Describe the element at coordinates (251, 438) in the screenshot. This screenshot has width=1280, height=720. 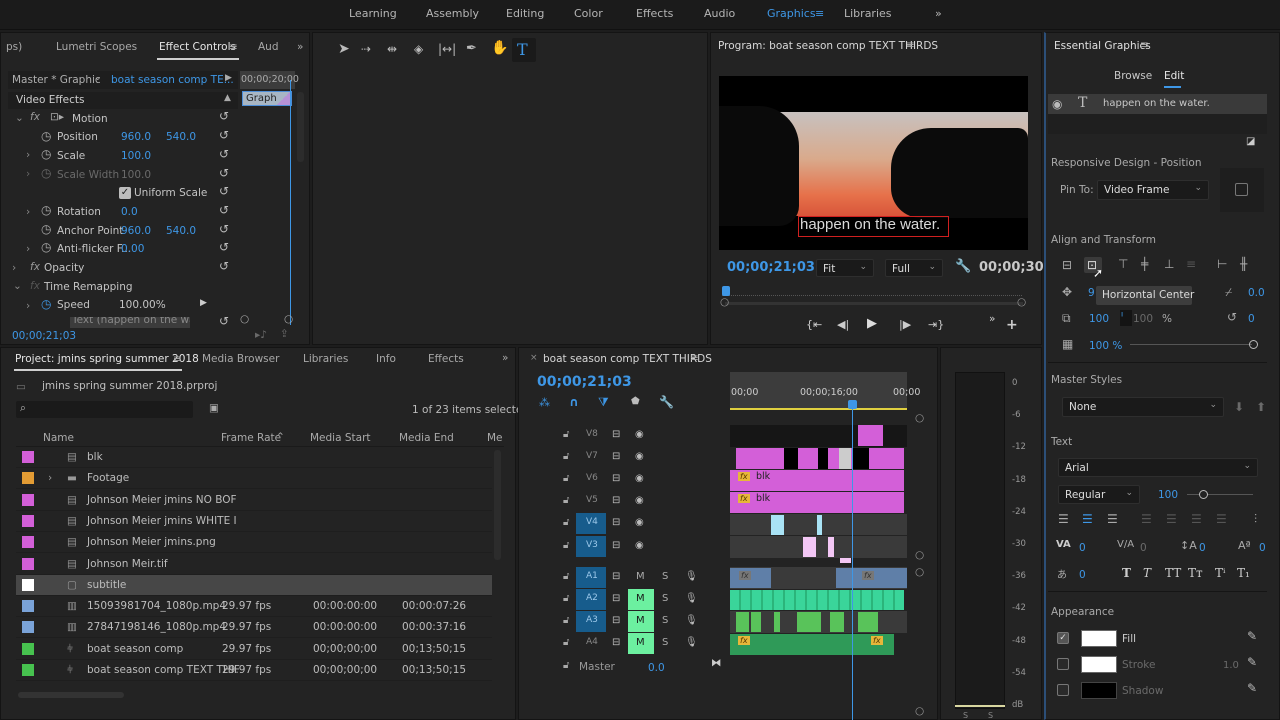
I see `column-frame-rate: Frame Rate` at that location.